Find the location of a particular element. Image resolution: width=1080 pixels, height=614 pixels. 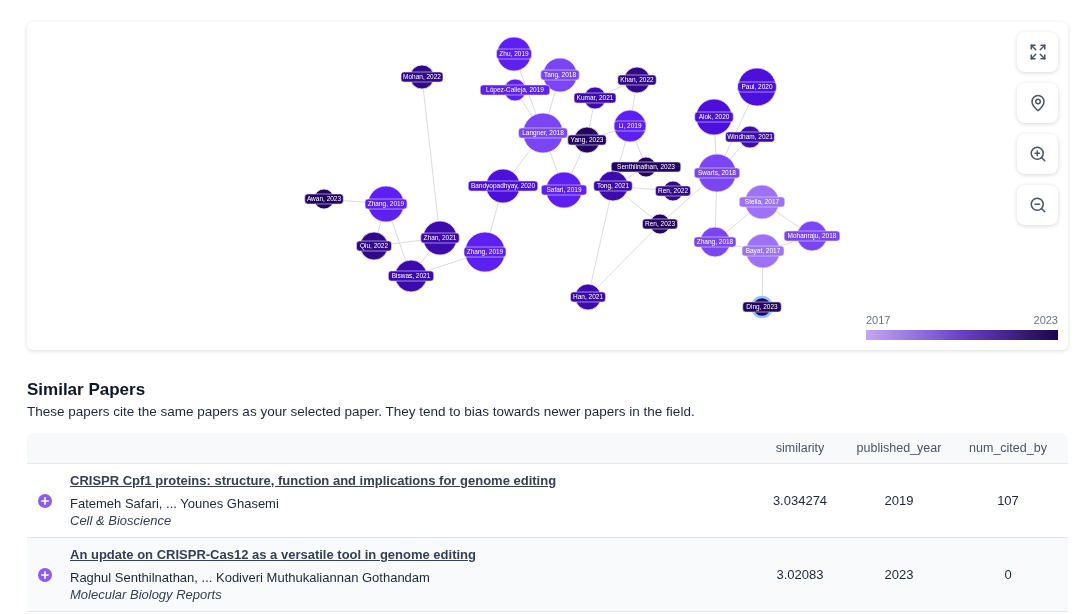

map-pin-icon is located at coordinates (1037, 103).